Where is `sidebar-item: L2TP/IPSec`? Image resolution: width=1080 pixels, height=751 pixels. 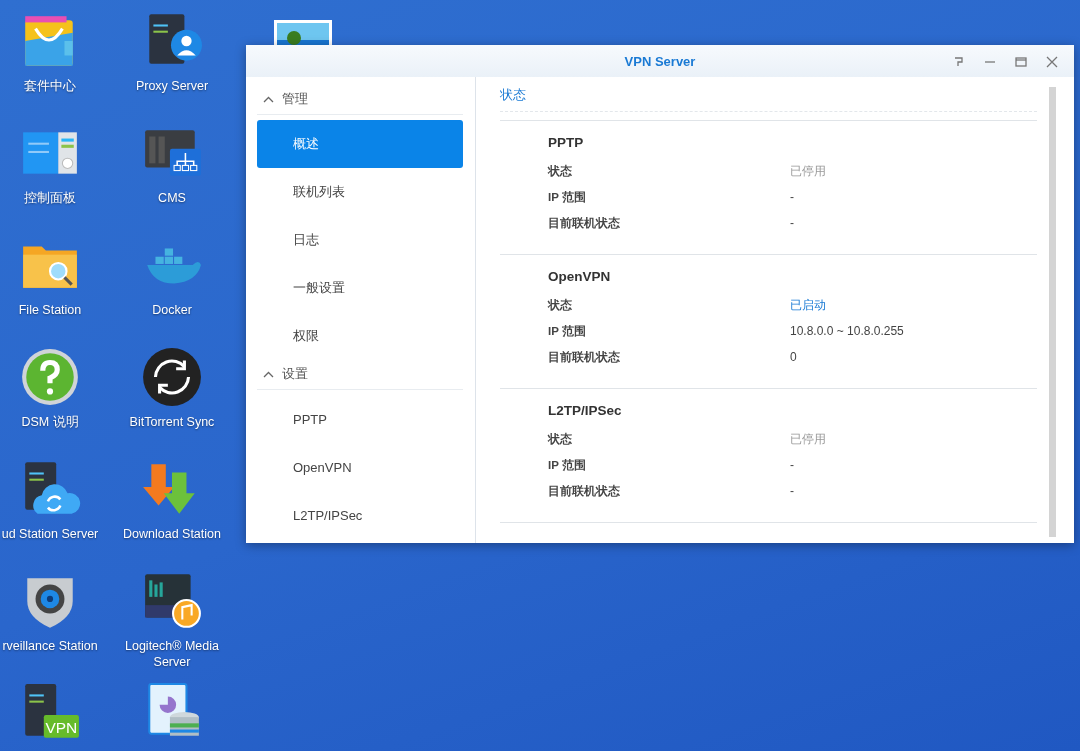 sidebar-item: L2TP/IPSec is located at coordinates (360, 515).